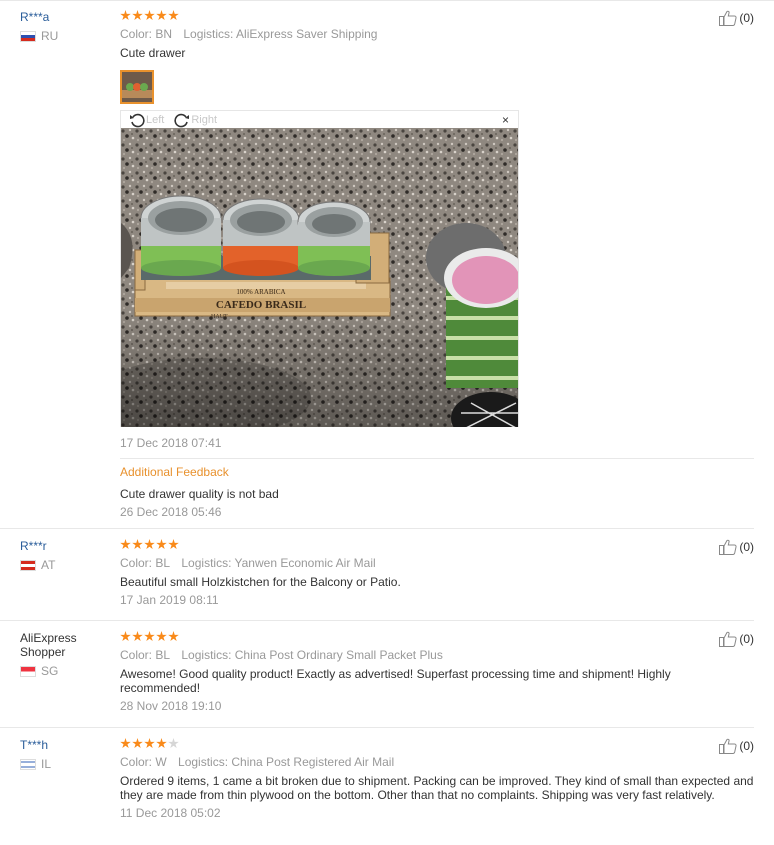 This screenshot has height=845, width=774. What do you see at coordinates (173, 743) in the screenshot?
I see `star-empty-icon` at bounding box center [173, 743].